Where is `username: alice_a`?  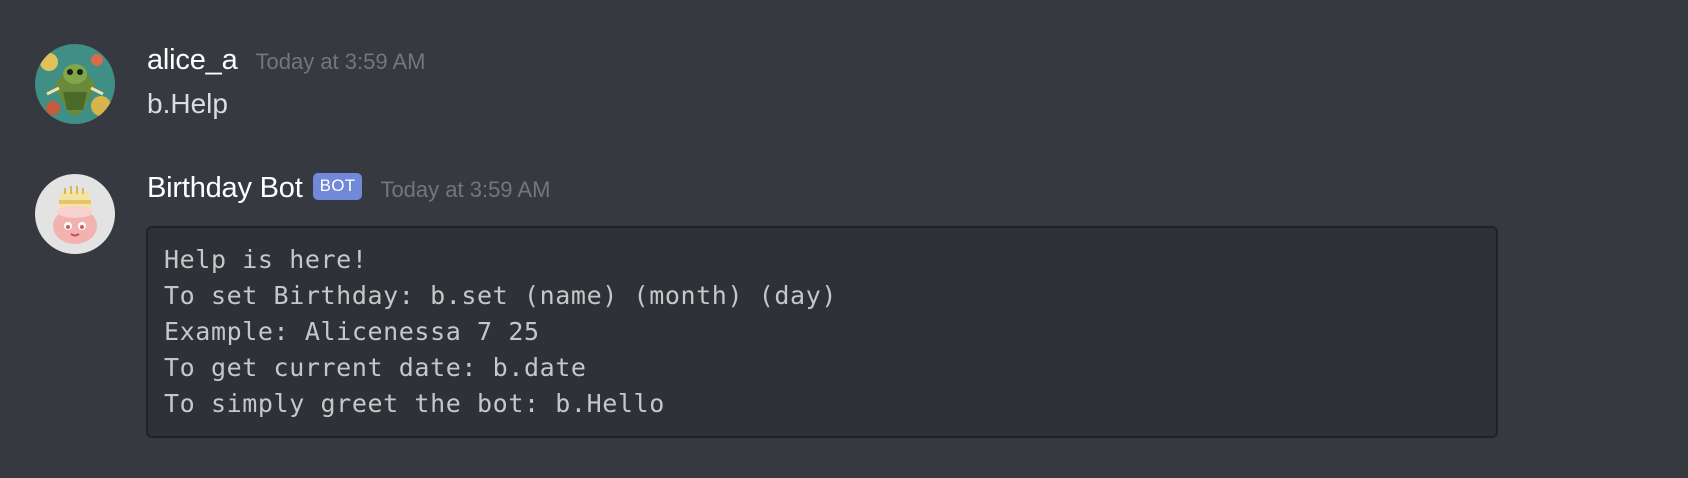
username: alice_a is located at coordinates (192, 60).